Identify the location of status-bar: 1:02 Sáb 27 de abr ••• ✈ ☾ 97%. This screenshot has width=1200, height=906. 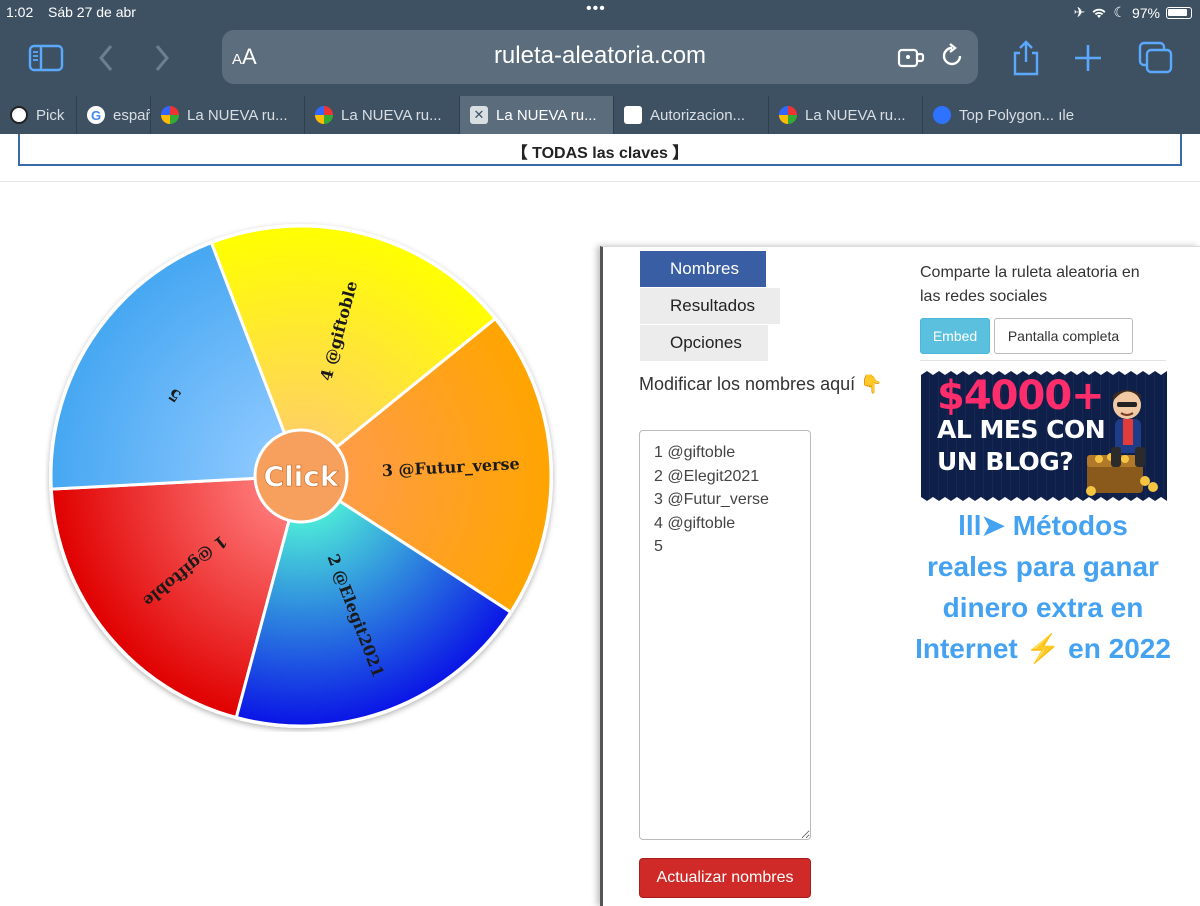
(600, 12).